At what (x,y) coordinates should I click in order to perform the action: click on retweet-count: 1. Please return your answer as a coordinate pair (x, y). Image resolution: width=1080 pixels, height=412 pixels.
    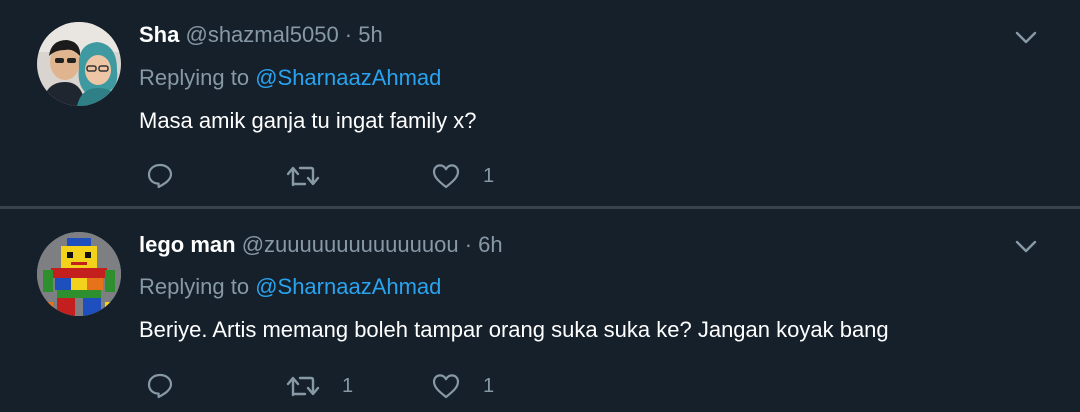
    Looking at the image, I should click on (348, 385).